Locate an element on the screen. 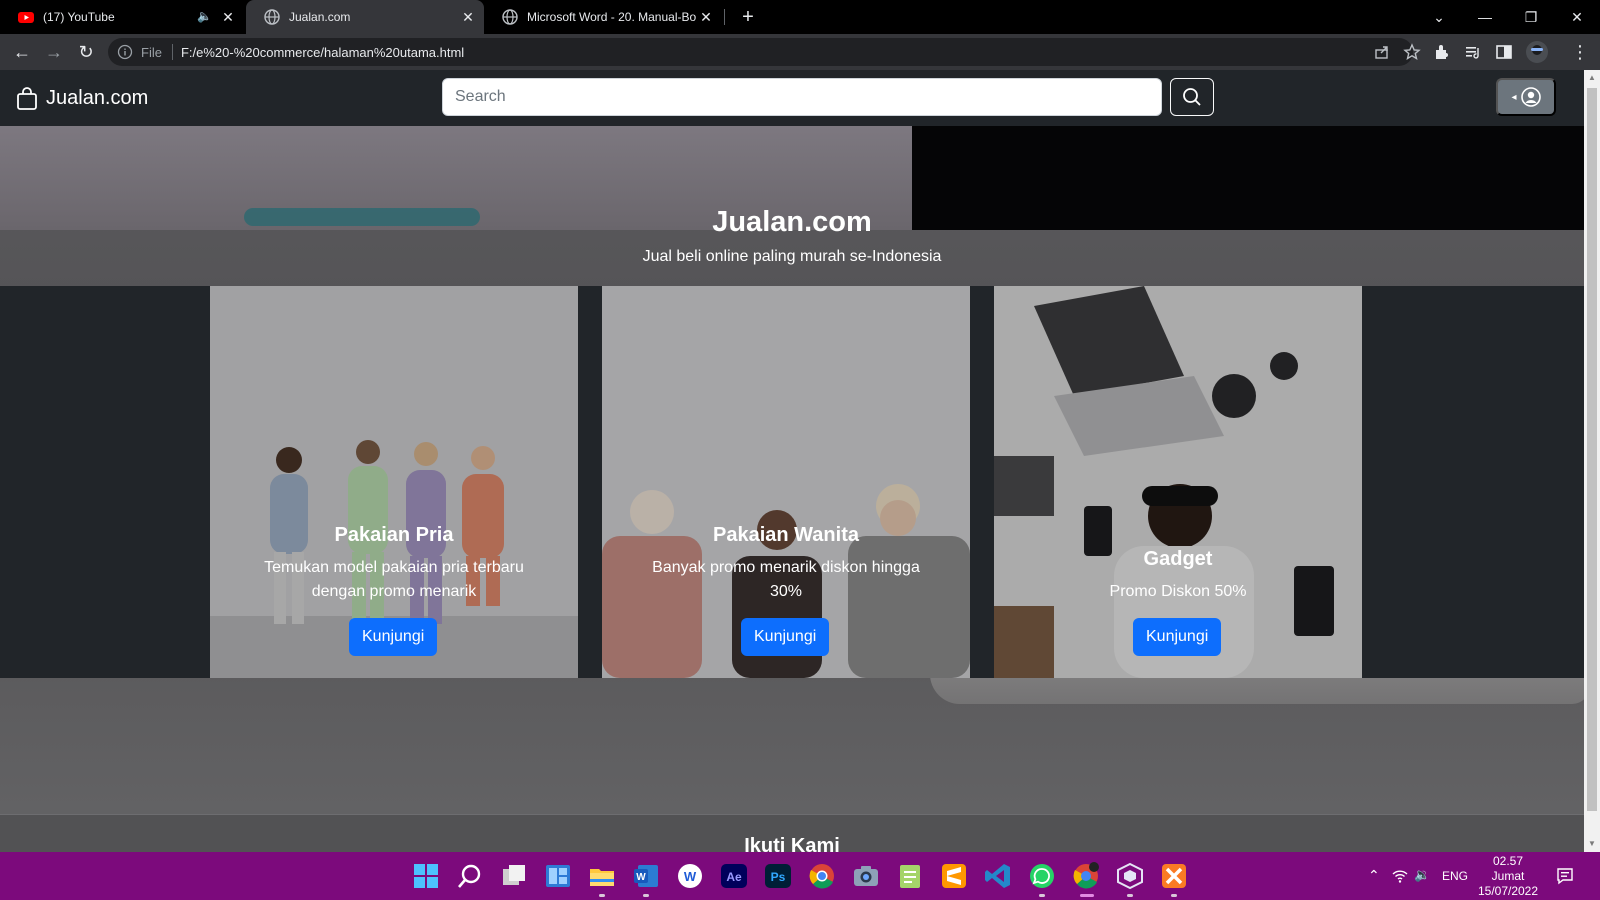  search-input is located at coordinates (802, 97).